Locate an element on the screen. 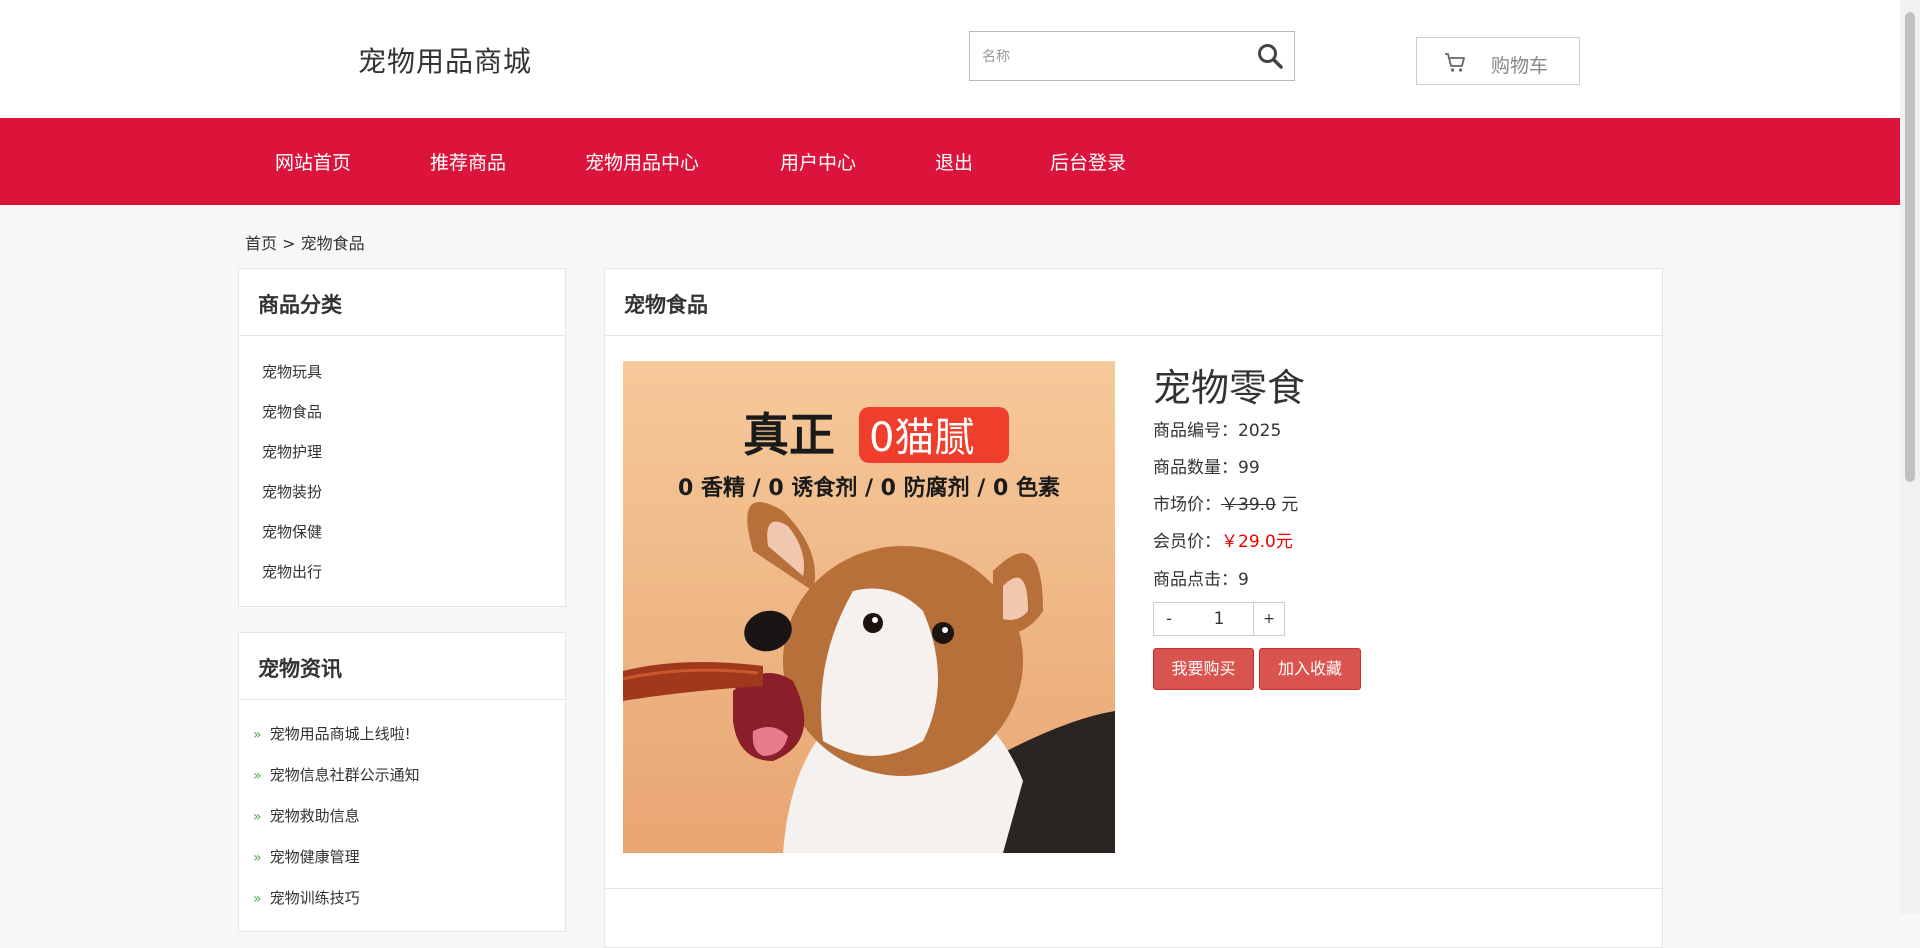 The image size is (1920, 948). news-item-label: 宠物用品商城上线啦! is located at coordinates (340, 734).